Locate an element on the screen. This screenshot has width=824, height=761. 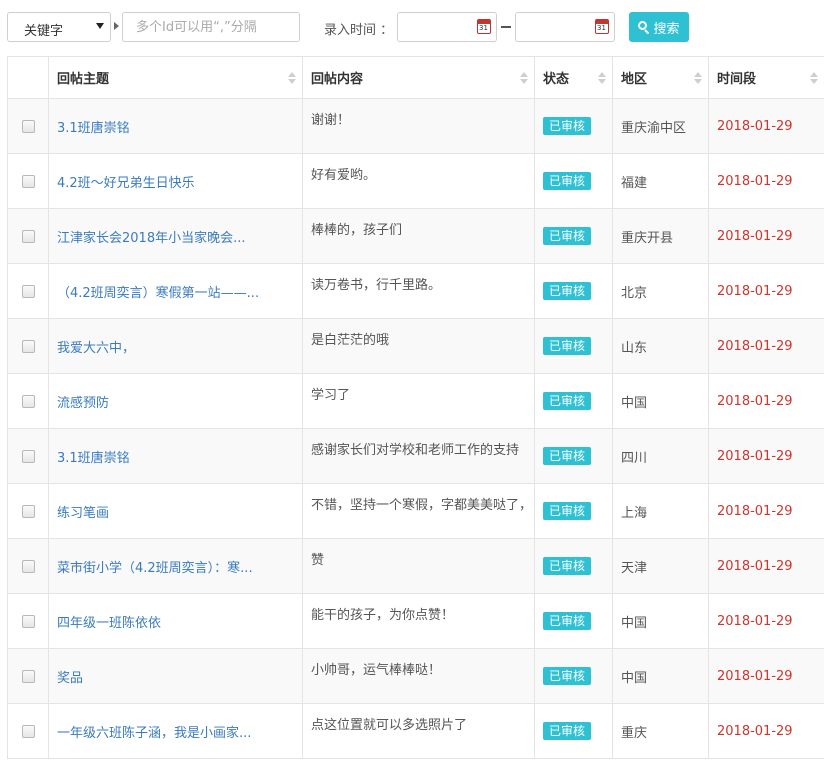
table-row: 3.1班唐崇铭 谢谢！ 已审核 重庆渝中区 2018-01-29 is located at coordinates (415, 126).